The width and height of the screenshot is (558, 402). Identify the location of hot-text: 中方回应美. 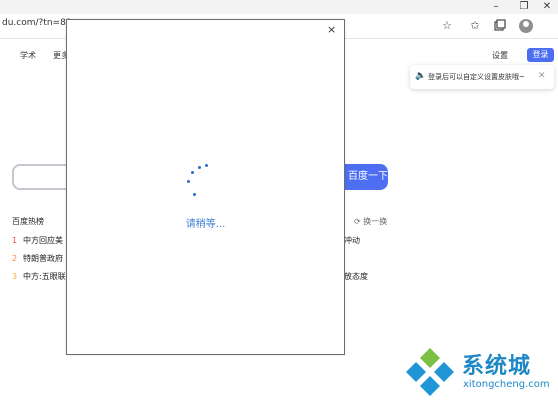
(43, 240).